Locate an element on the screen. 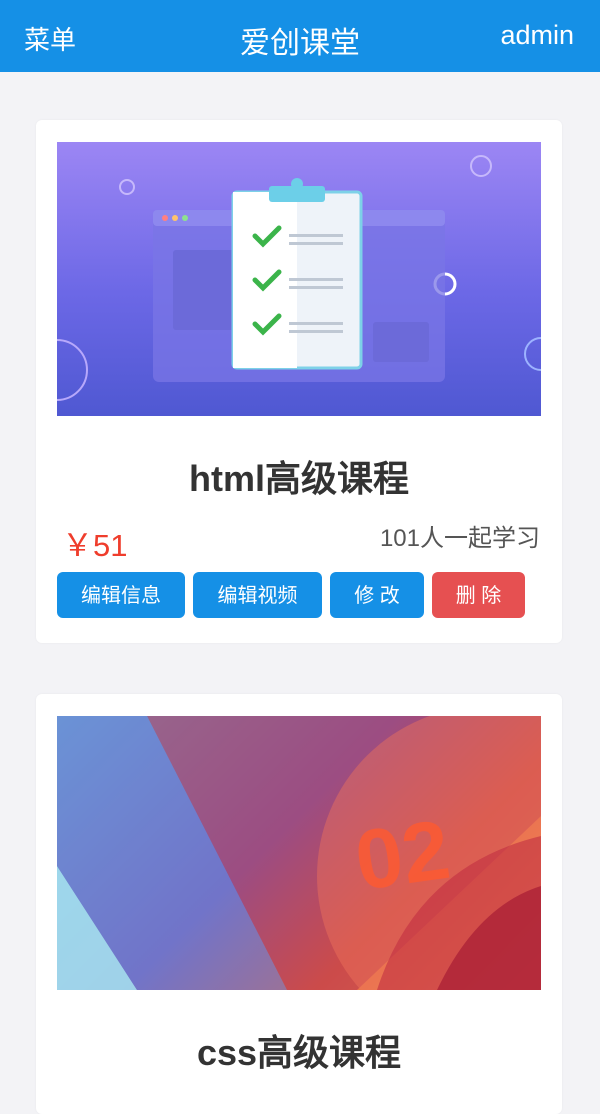 The width and height of the screenshot is (600, 1114). edit-info-button: 编辑信息 is located at coordinates (121, 595).